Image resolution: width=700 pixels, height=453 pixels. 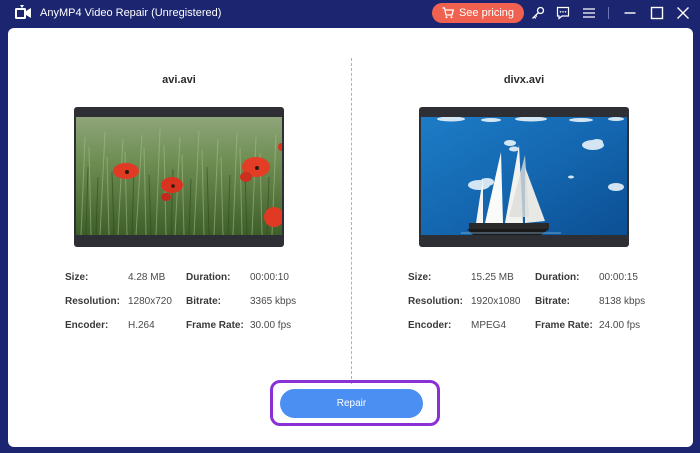 What do you see at coordinates (492, 277) in the screenshot?
I see `right-size-value: 15.25 MB` at bounding box center [492, 277].